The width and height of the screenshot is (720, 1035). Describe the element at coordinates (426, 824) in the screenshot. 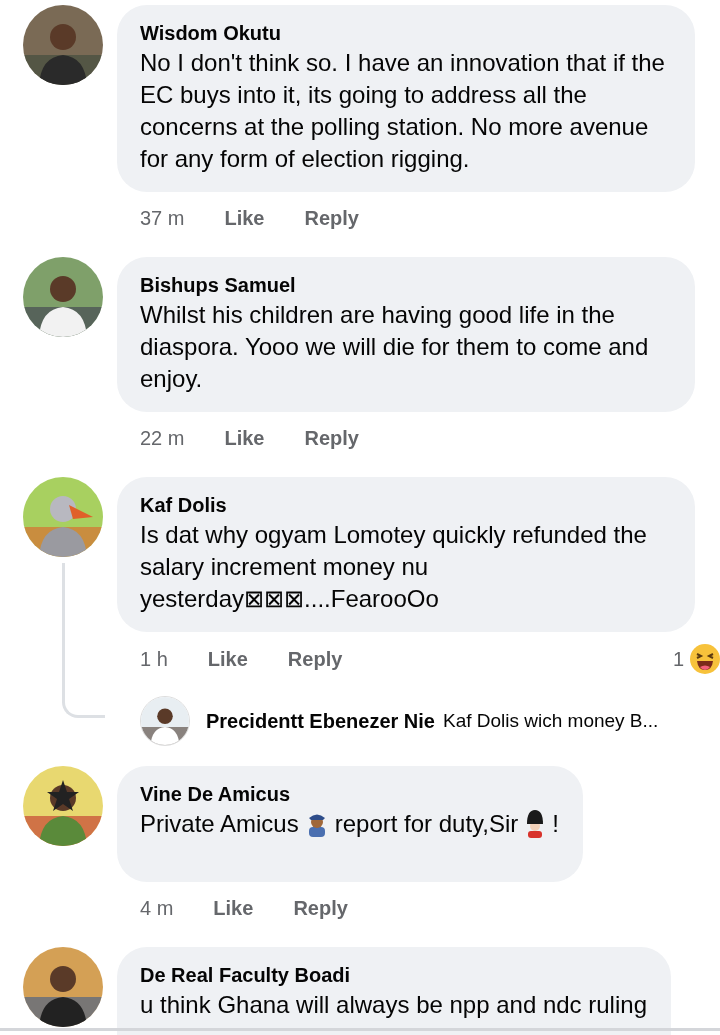

I see `comment-text: report for duty,Sir` at that location.